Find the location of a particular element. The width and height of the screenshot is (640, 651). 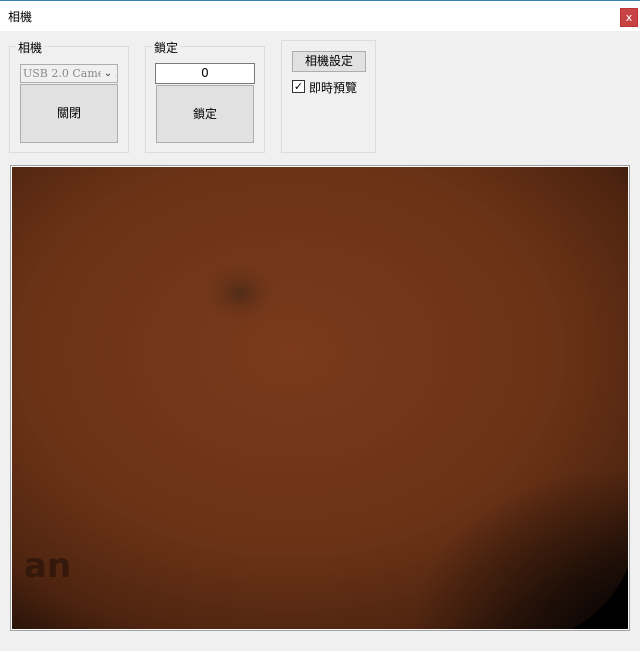

lock-button: 鎖定 is located at coordinates (205, 114).